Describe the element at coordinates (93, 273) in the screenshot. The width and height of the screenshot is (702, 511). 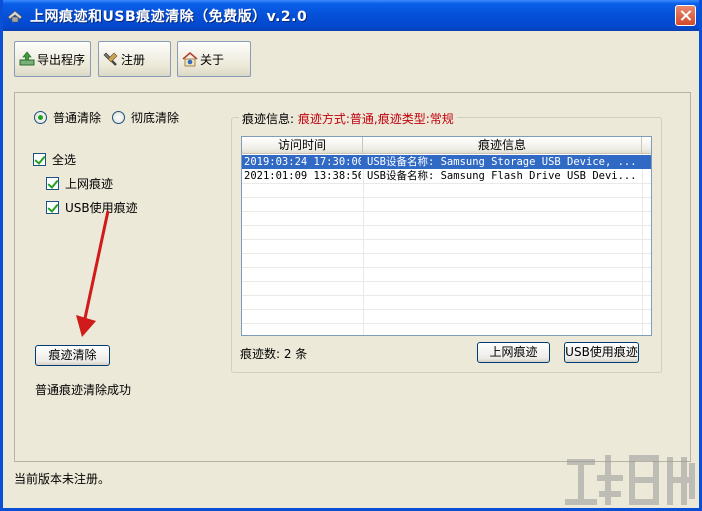
I see `annotation-arrow-icon` at that location.